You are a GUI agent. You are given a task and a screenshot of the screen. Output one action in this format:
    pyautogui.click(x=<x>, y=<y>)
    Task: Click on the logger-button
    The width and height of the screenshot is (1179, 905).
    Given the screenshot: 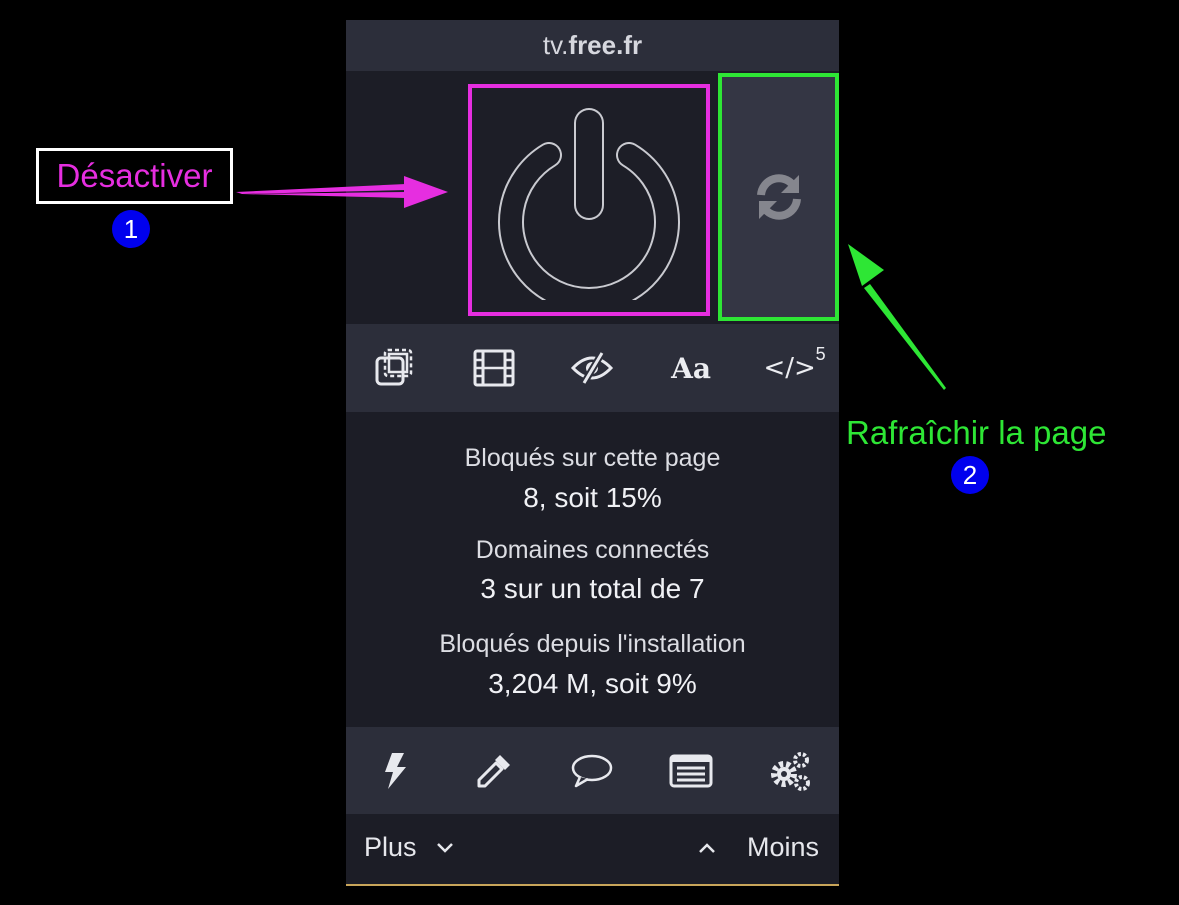 What is the action you would take?
    pyautogui.click(x=691, y=771)
    